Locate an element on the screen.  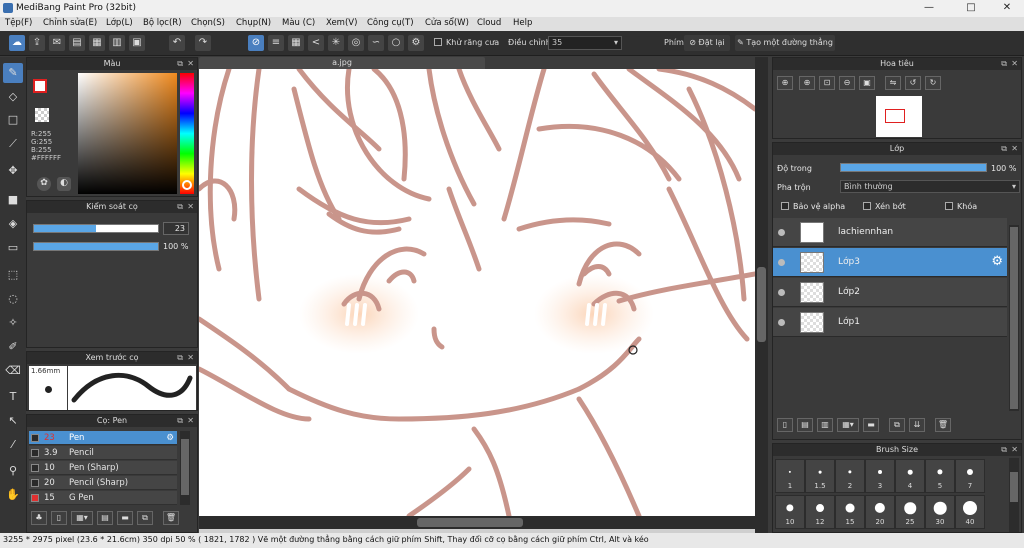
page-icon: ▦ is located at coordinates (97, 43).